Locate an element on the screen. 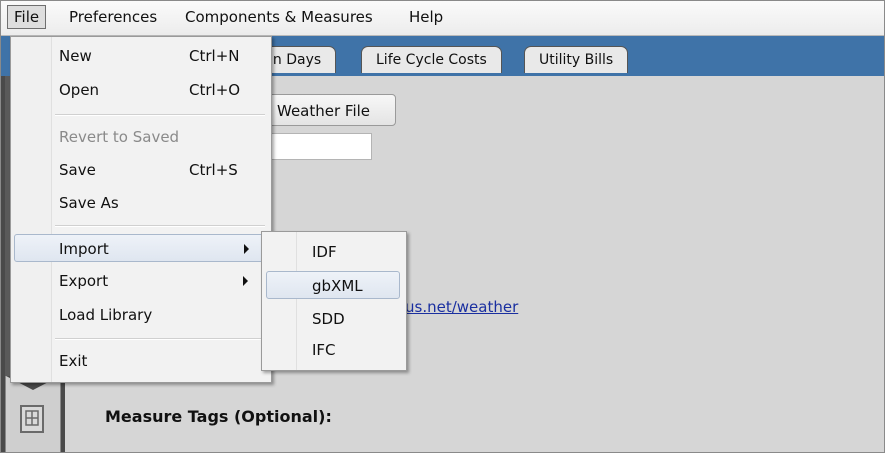 Image resolution: width=885 pixels, height=453 pixels. menu-item-label: IFC is located at coordinates (324, 350).